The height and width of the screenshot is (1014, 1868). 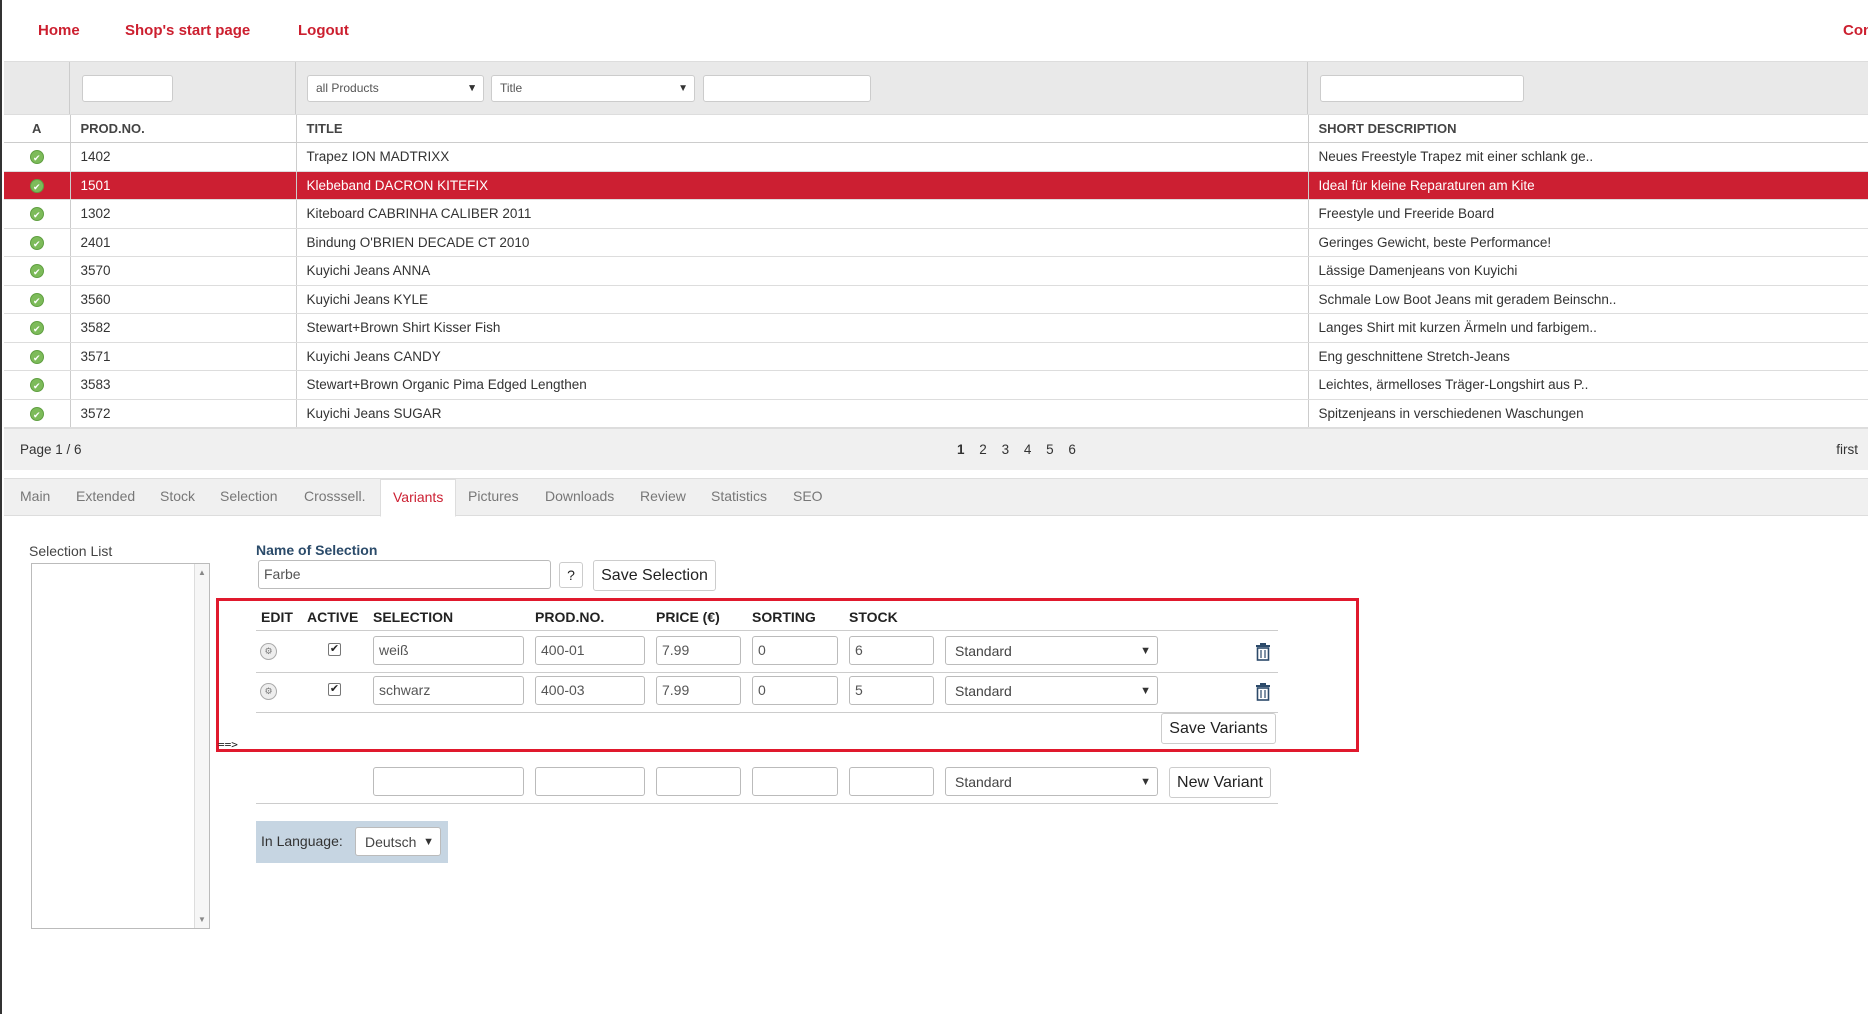 What do you see at coordinates (249, 496) in the screenshot?
I see `tab-selection: Selection` at bounding box center [249, 496].